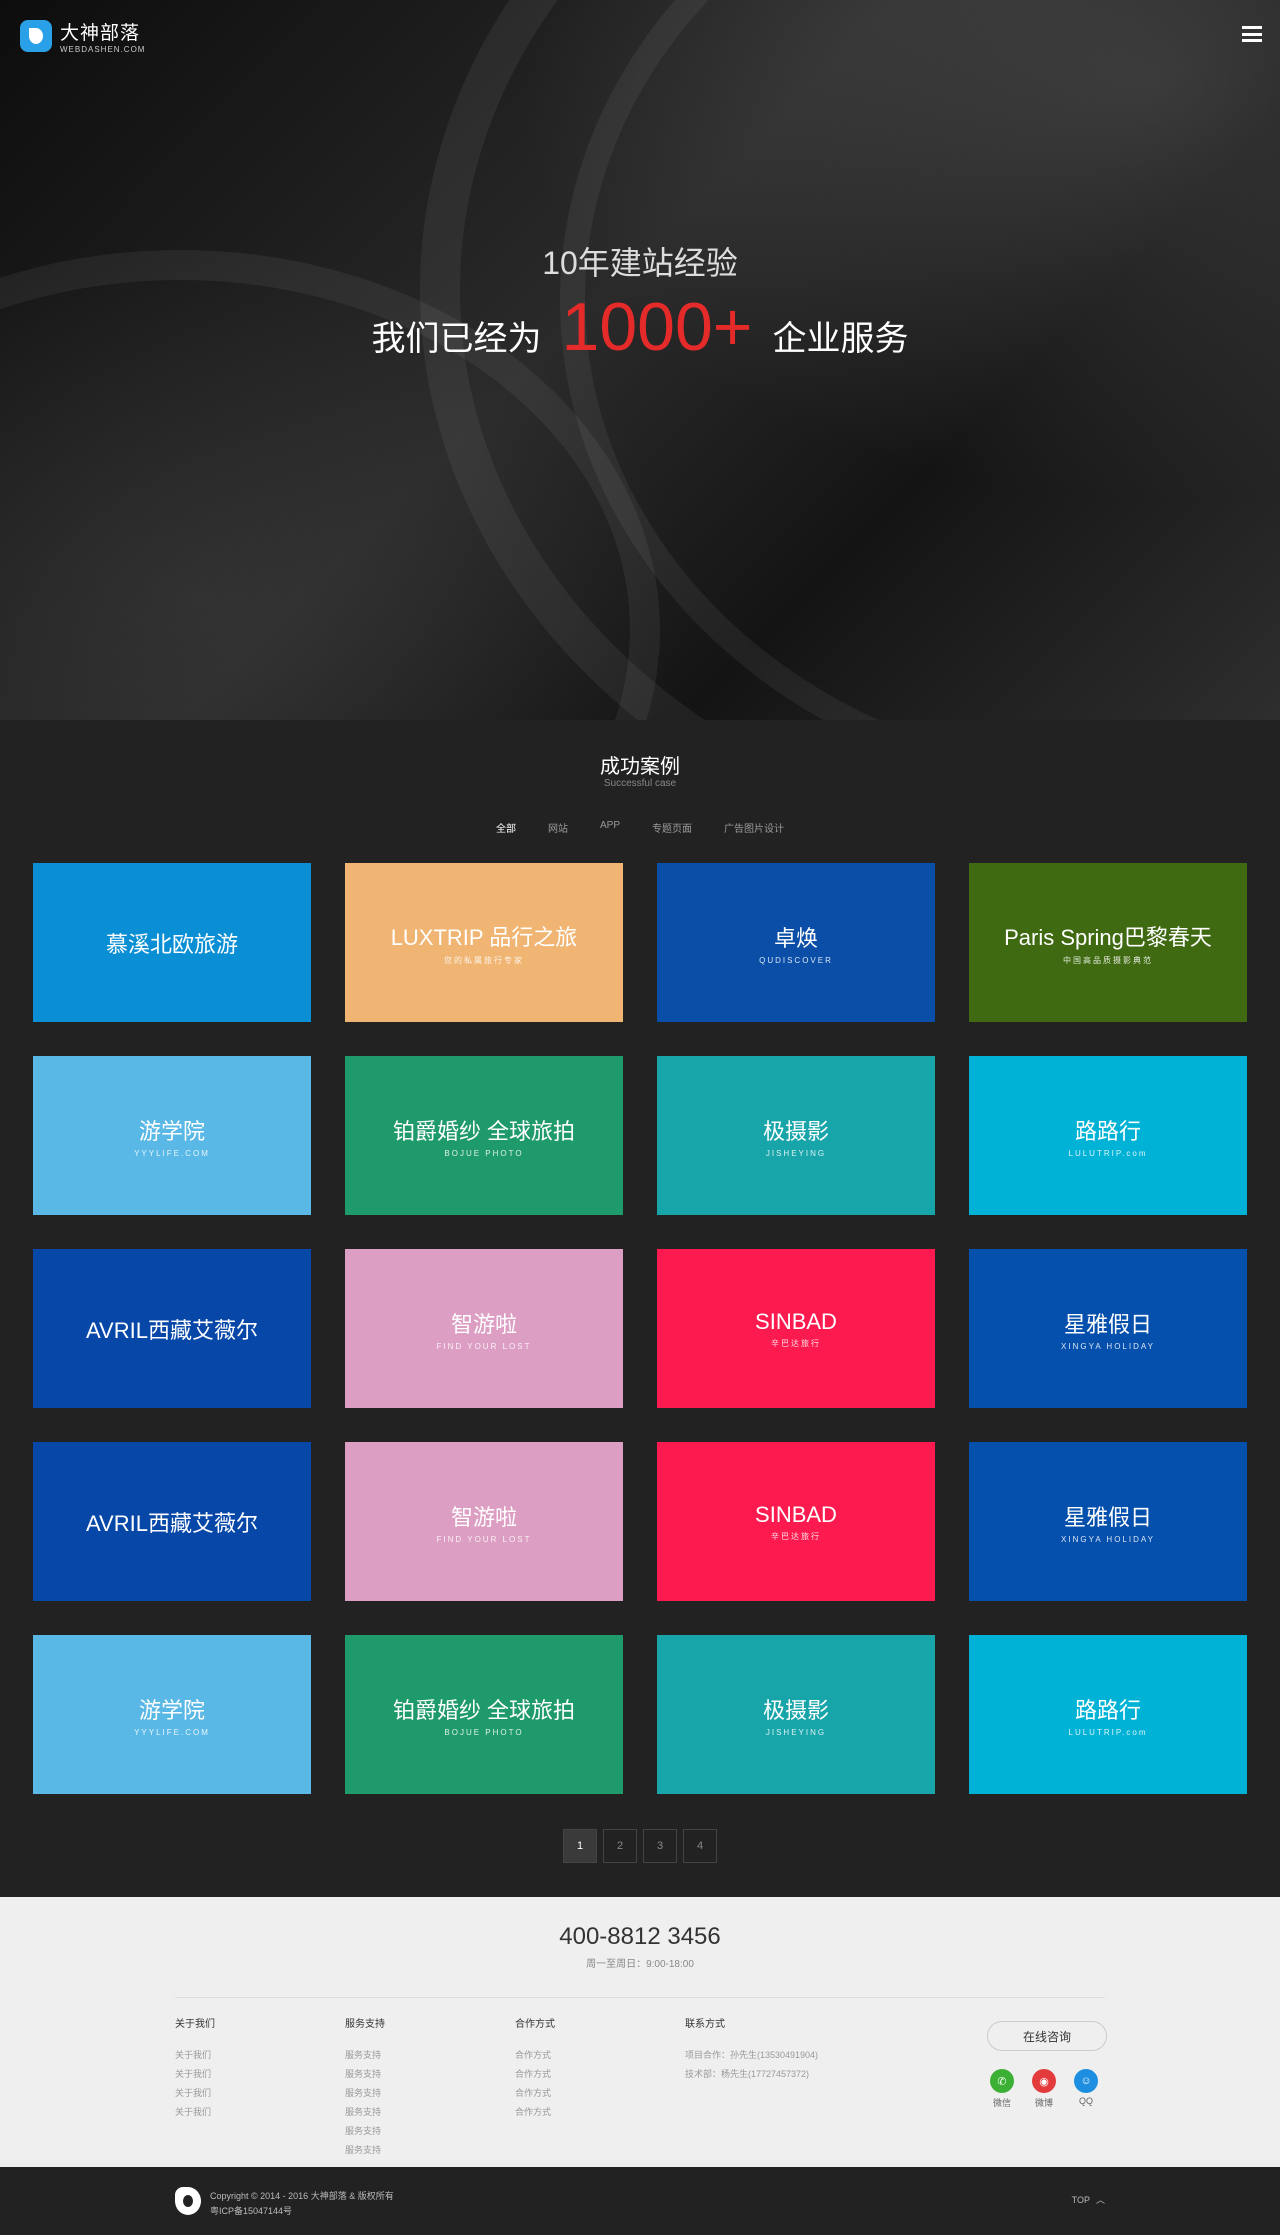 The width and height of the screenshot is (1280, 2235). What do you see at coordinates (172, 1732) in the screenshot?
I see `case-brand-tagline: YYYLIFE.COM` at bounding box center [172, 1732].